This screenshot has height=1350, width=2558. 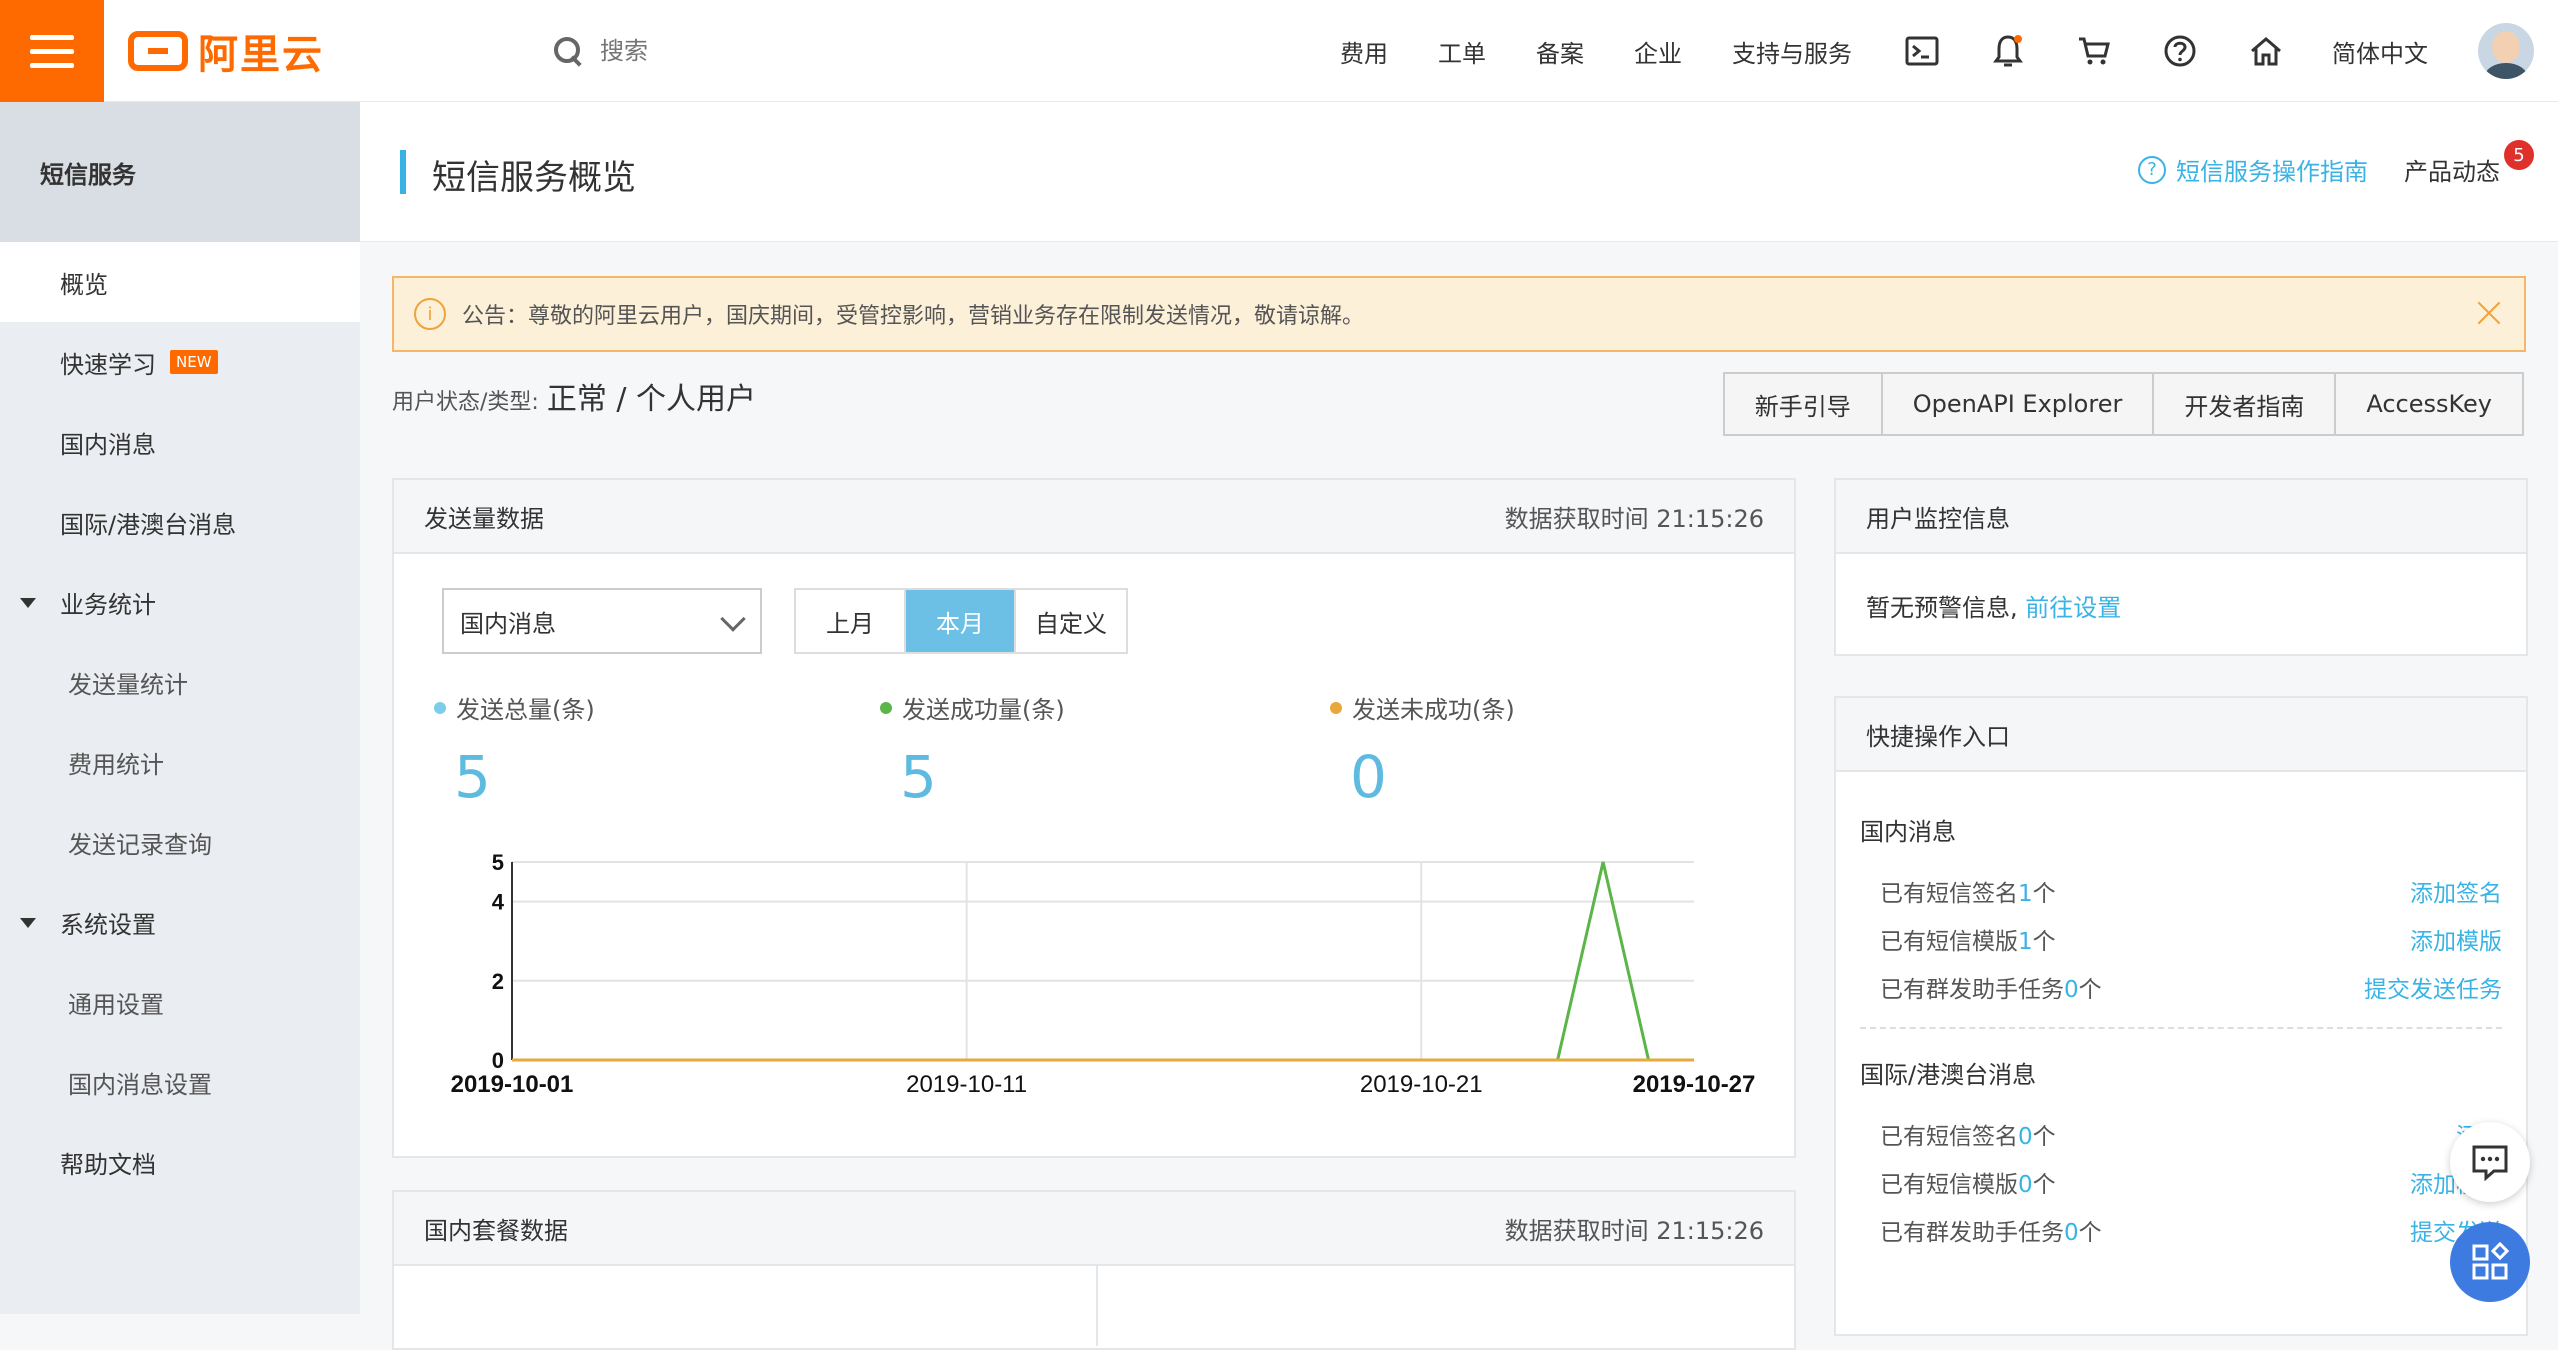 What do you see at coordinates (180, 442) in the screenshot?
I see `sidebar-item-domestic: 国内消息` at bounding box center [180, 442].